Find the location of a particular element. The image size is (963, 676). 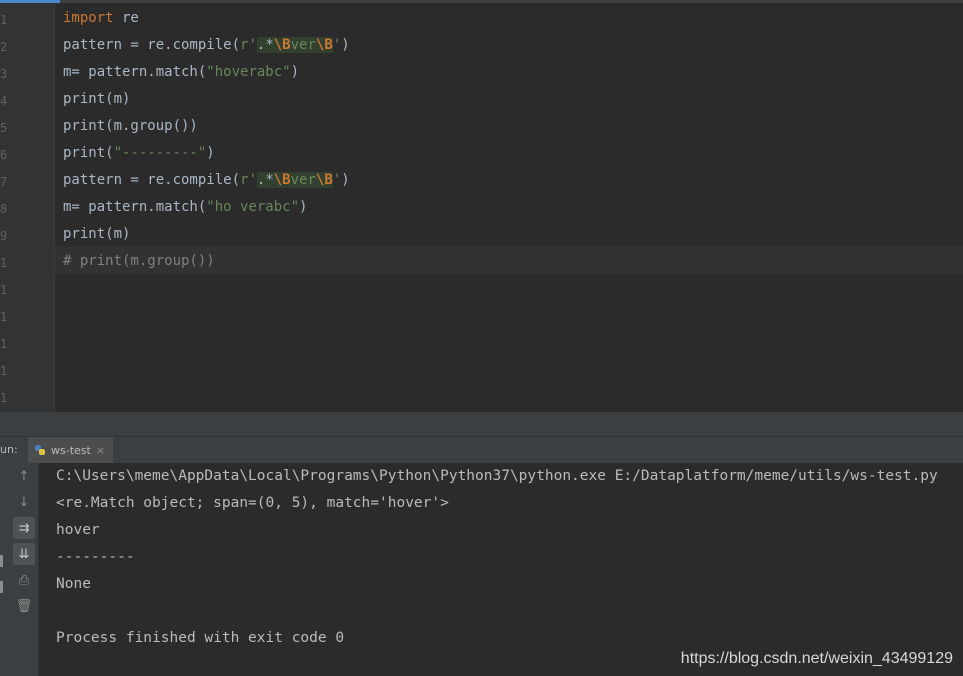

code-line: print("---------") is located at coordinates (139, 153).